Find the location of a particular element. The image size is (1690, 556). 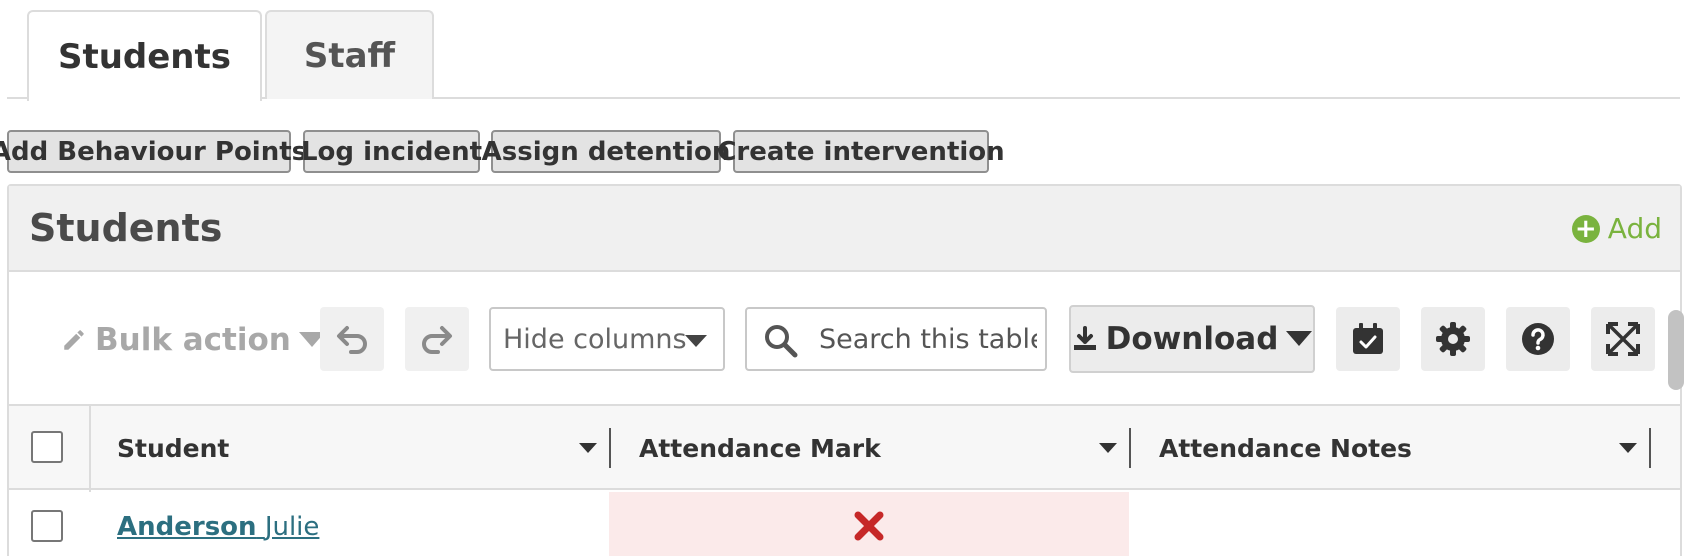

help-button is located at coordinates (1538, 339).